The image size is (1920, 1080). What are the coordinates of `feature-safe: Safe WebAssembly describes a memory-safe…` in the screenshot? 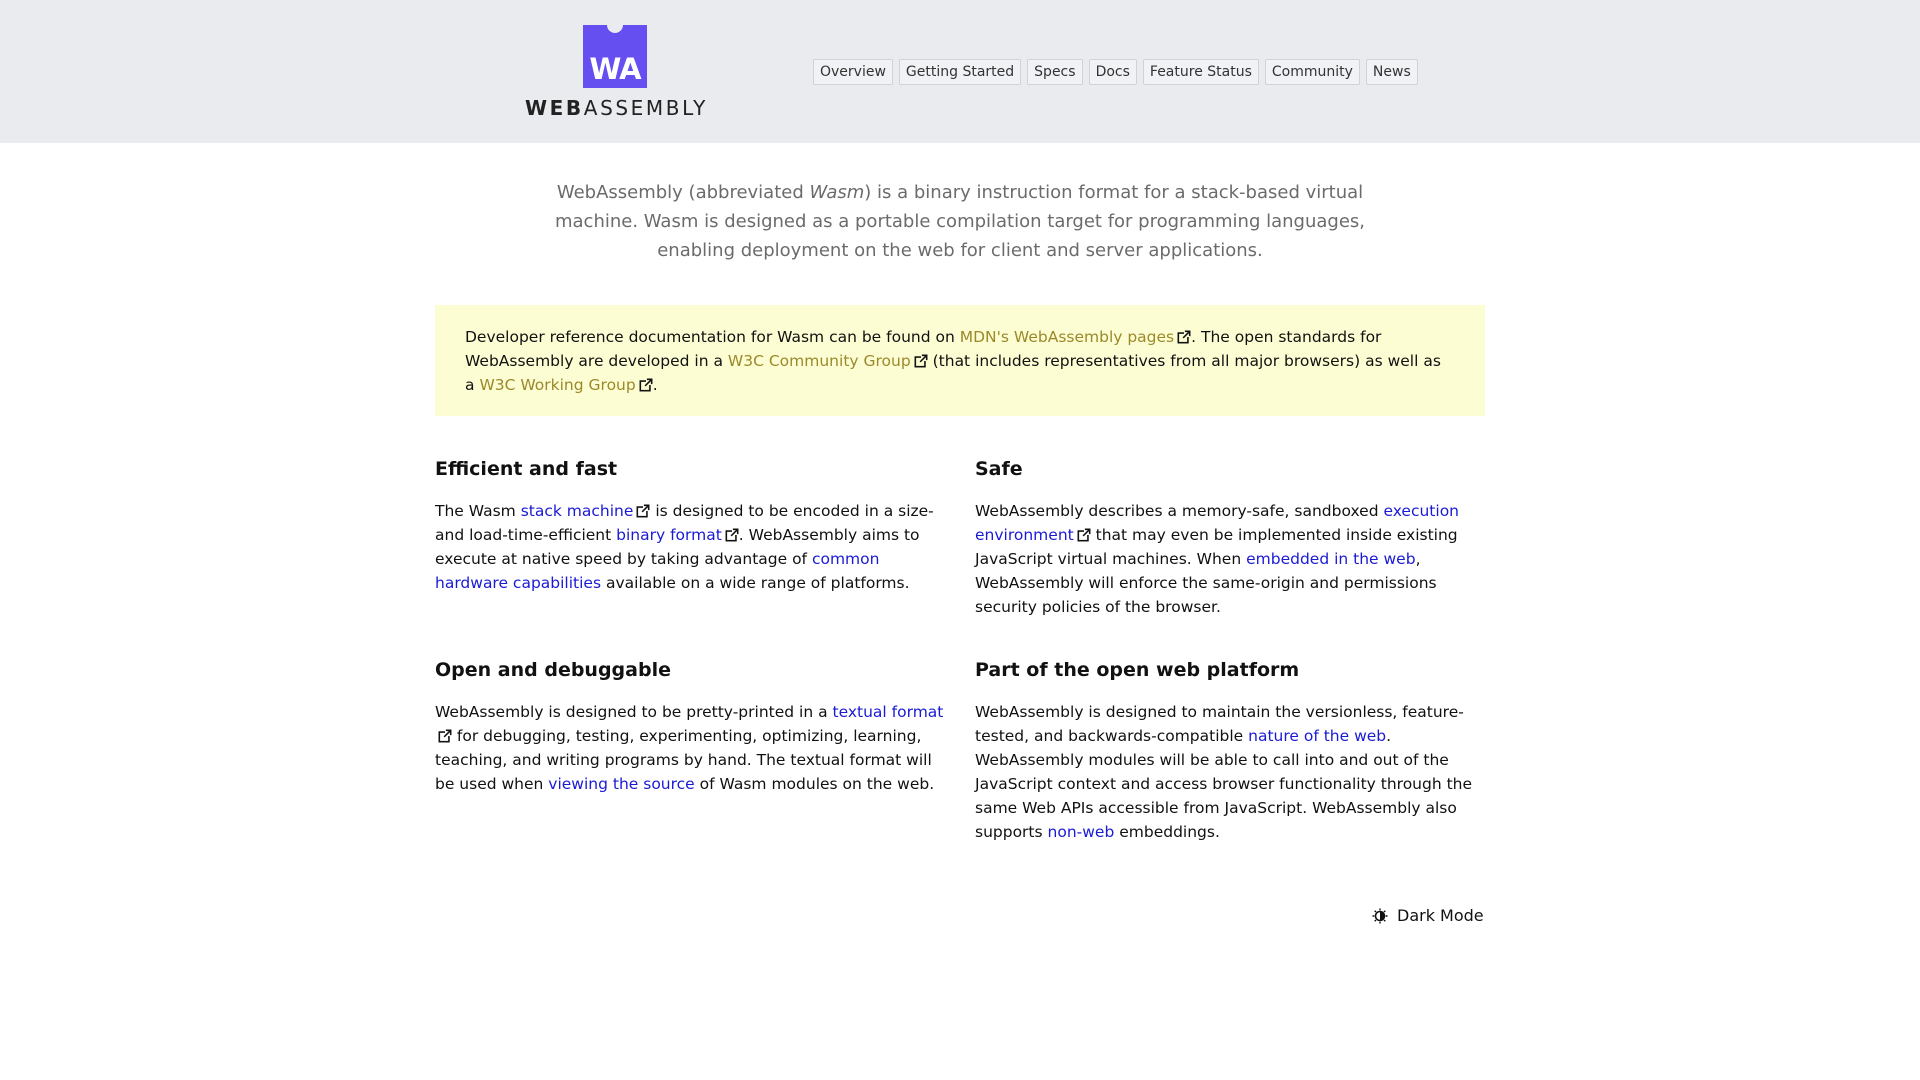 It's located at (1230, 538).